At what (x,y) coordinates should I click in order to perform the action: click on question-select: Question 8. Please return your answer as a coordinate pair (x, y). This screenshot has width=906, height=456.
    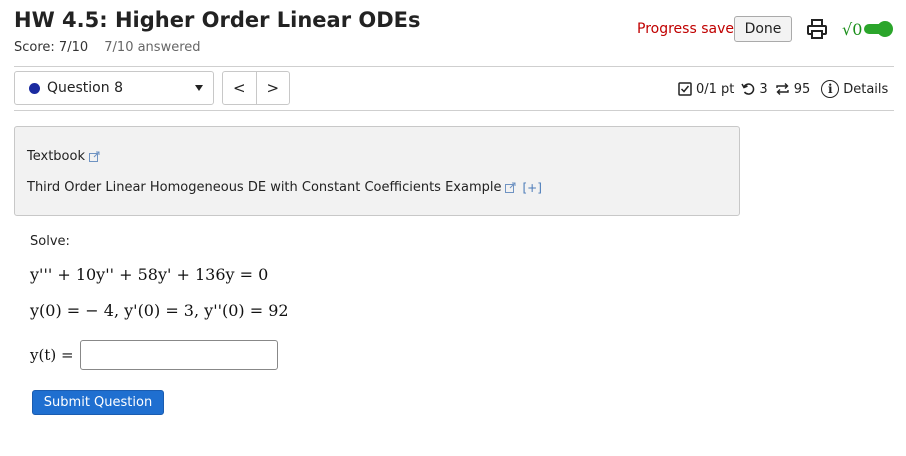
    Looking at the image, I should click on (114, 88).